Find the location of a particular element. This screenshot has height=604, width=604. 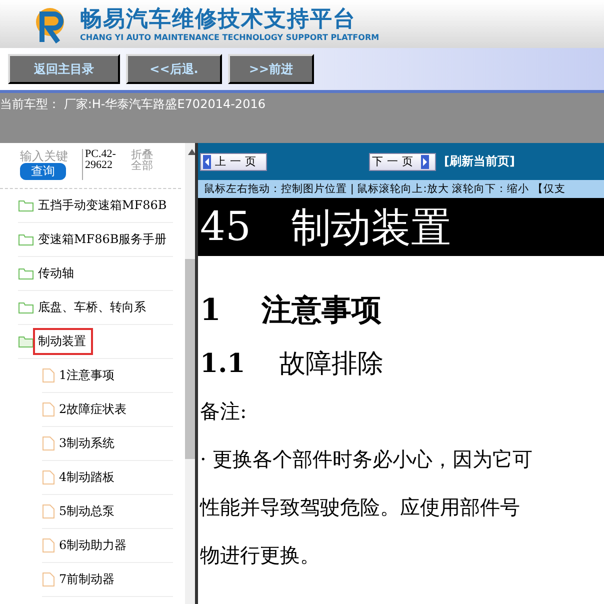

nav-button: >>前进 is located at coordinates (271, 69).